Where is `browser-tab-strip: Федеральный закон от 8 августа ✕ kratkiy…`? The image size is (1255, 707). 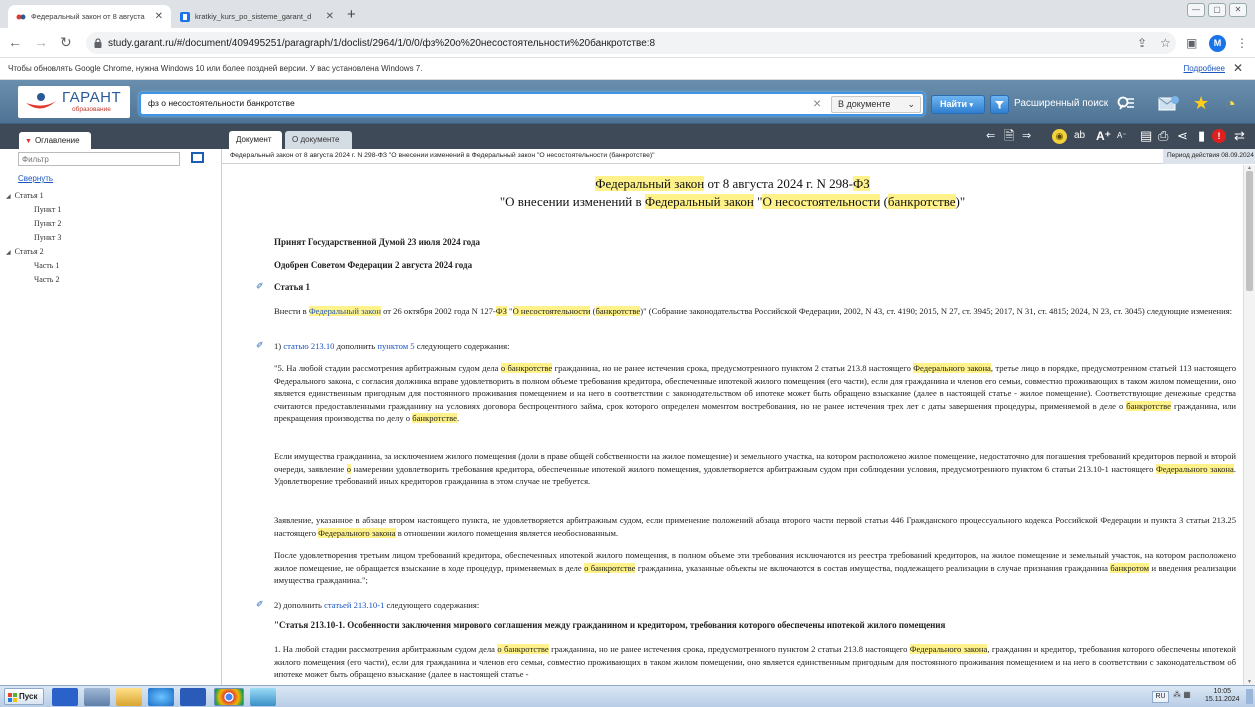 browser-tab-strip: Федеральный закон от 8 августа ✕ kratkiy… is located at coordinates (627, 14).